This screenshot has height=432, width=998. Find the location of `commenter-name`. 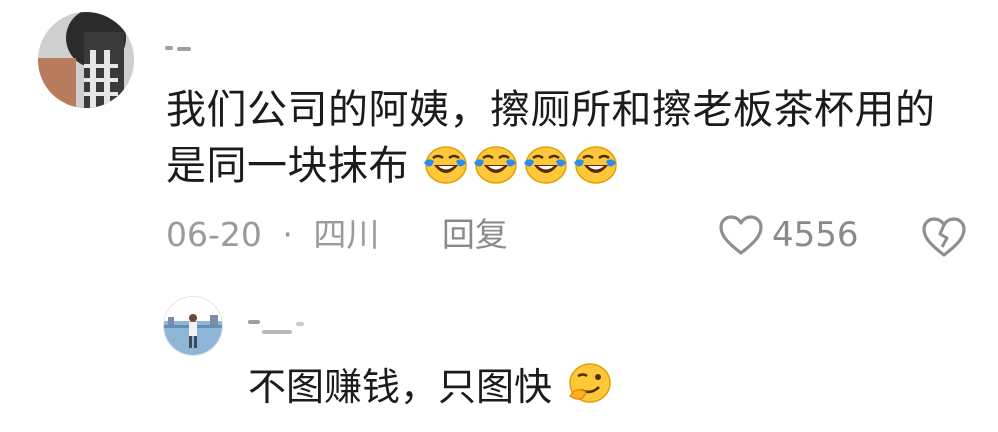

commenter-name is located at coordinates (179, 48).